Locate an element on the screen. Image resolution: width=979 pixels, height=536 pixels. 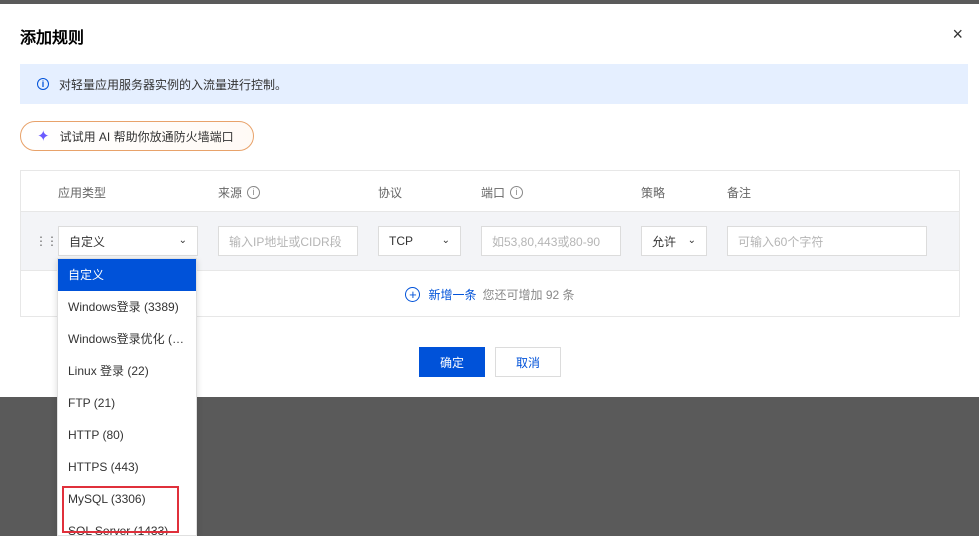
header-protocol-label: 协议 is located at coordinates (390, 193).